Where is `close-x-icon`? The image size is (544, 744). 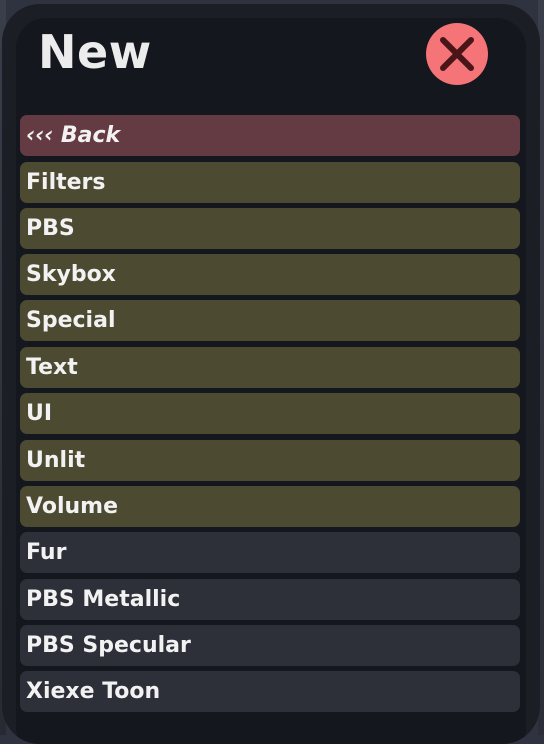
close-x-icon is located at coordinates (457, 54).